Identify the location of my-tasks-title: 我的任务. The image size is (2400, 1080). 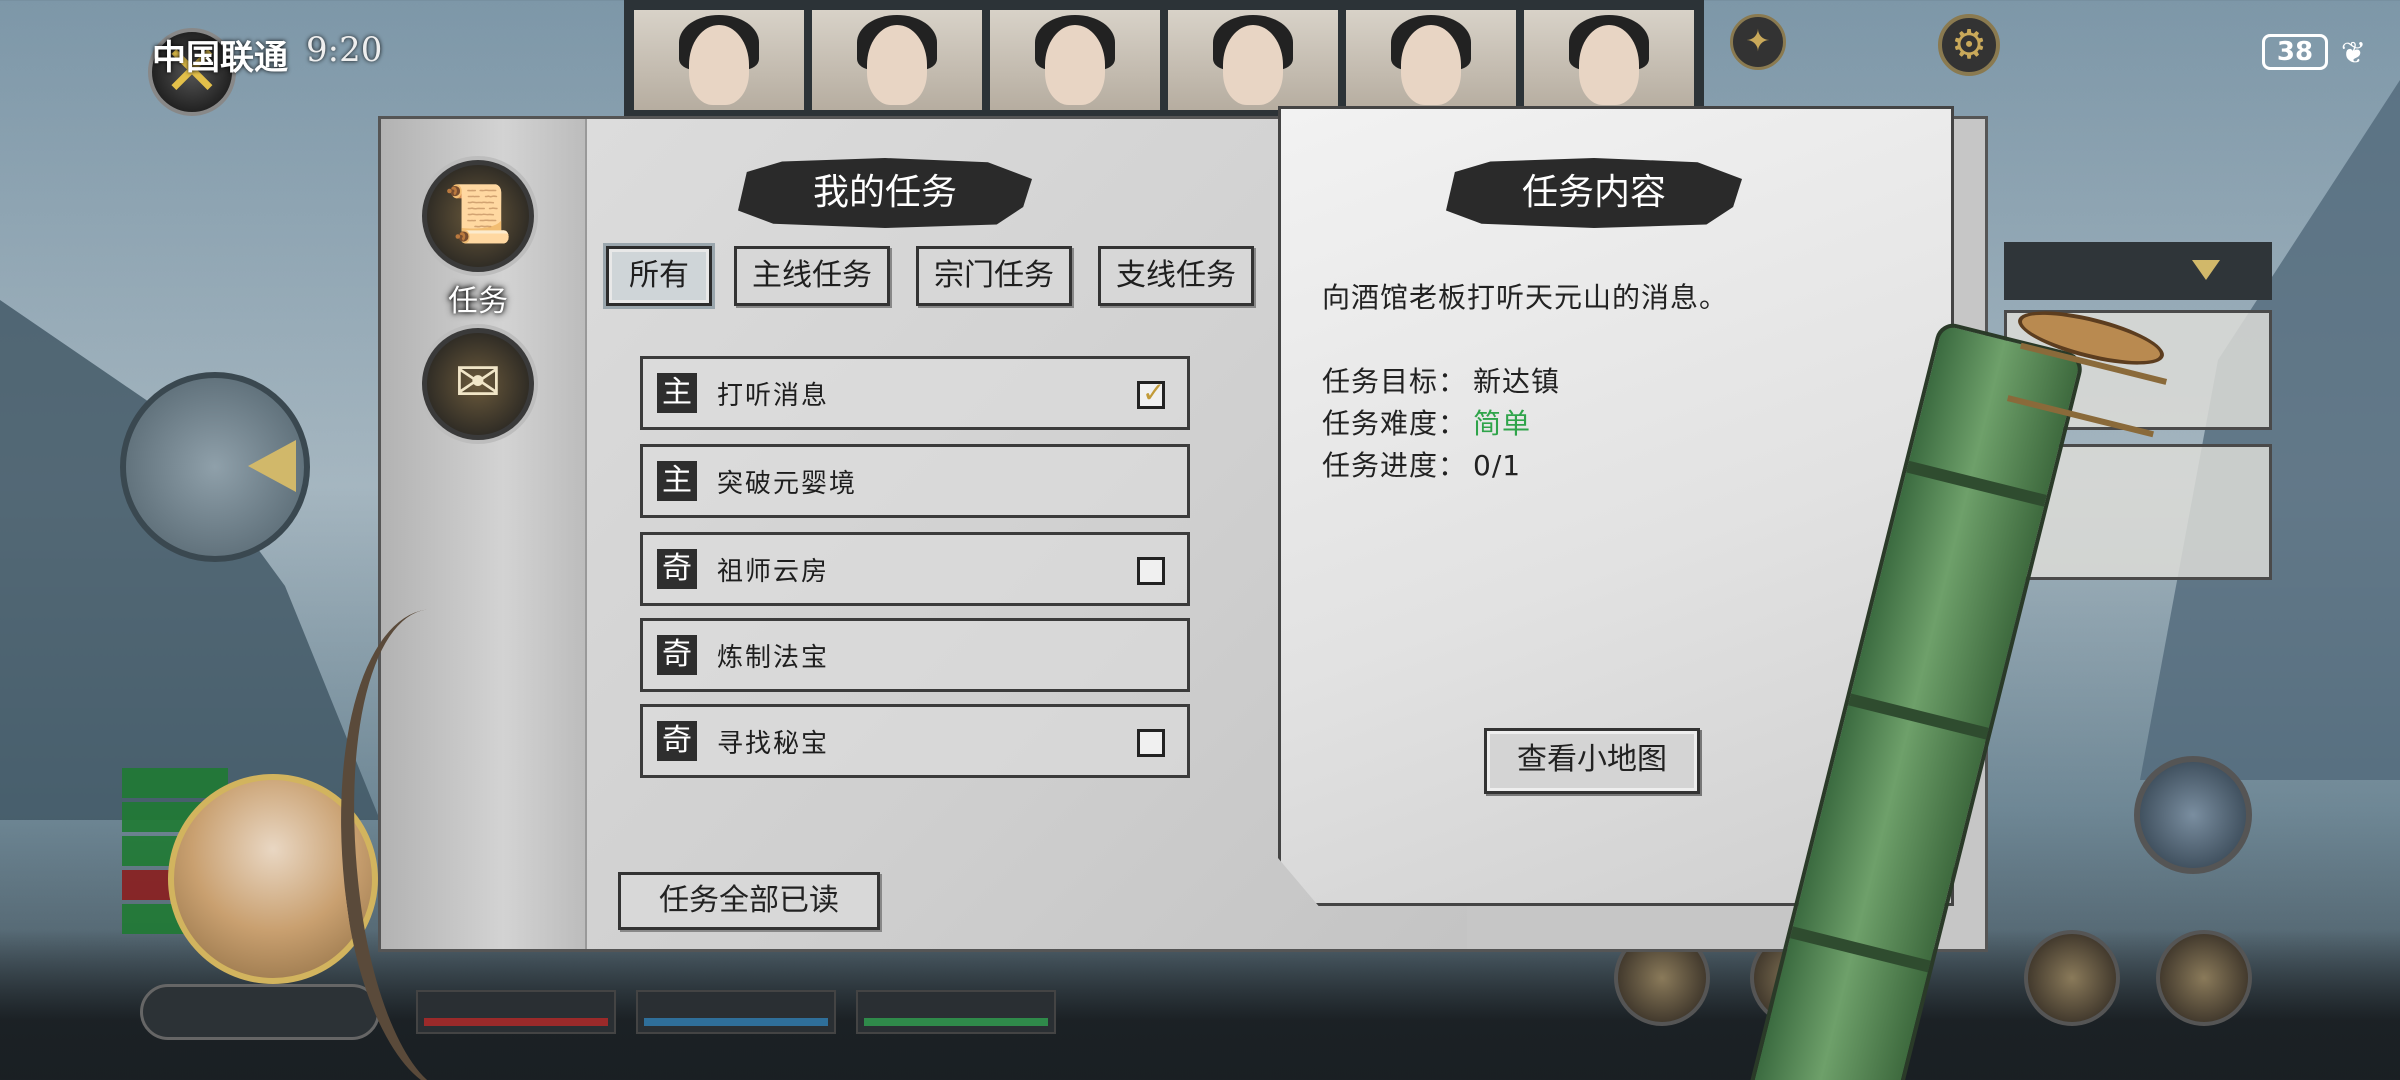
(885, 193).